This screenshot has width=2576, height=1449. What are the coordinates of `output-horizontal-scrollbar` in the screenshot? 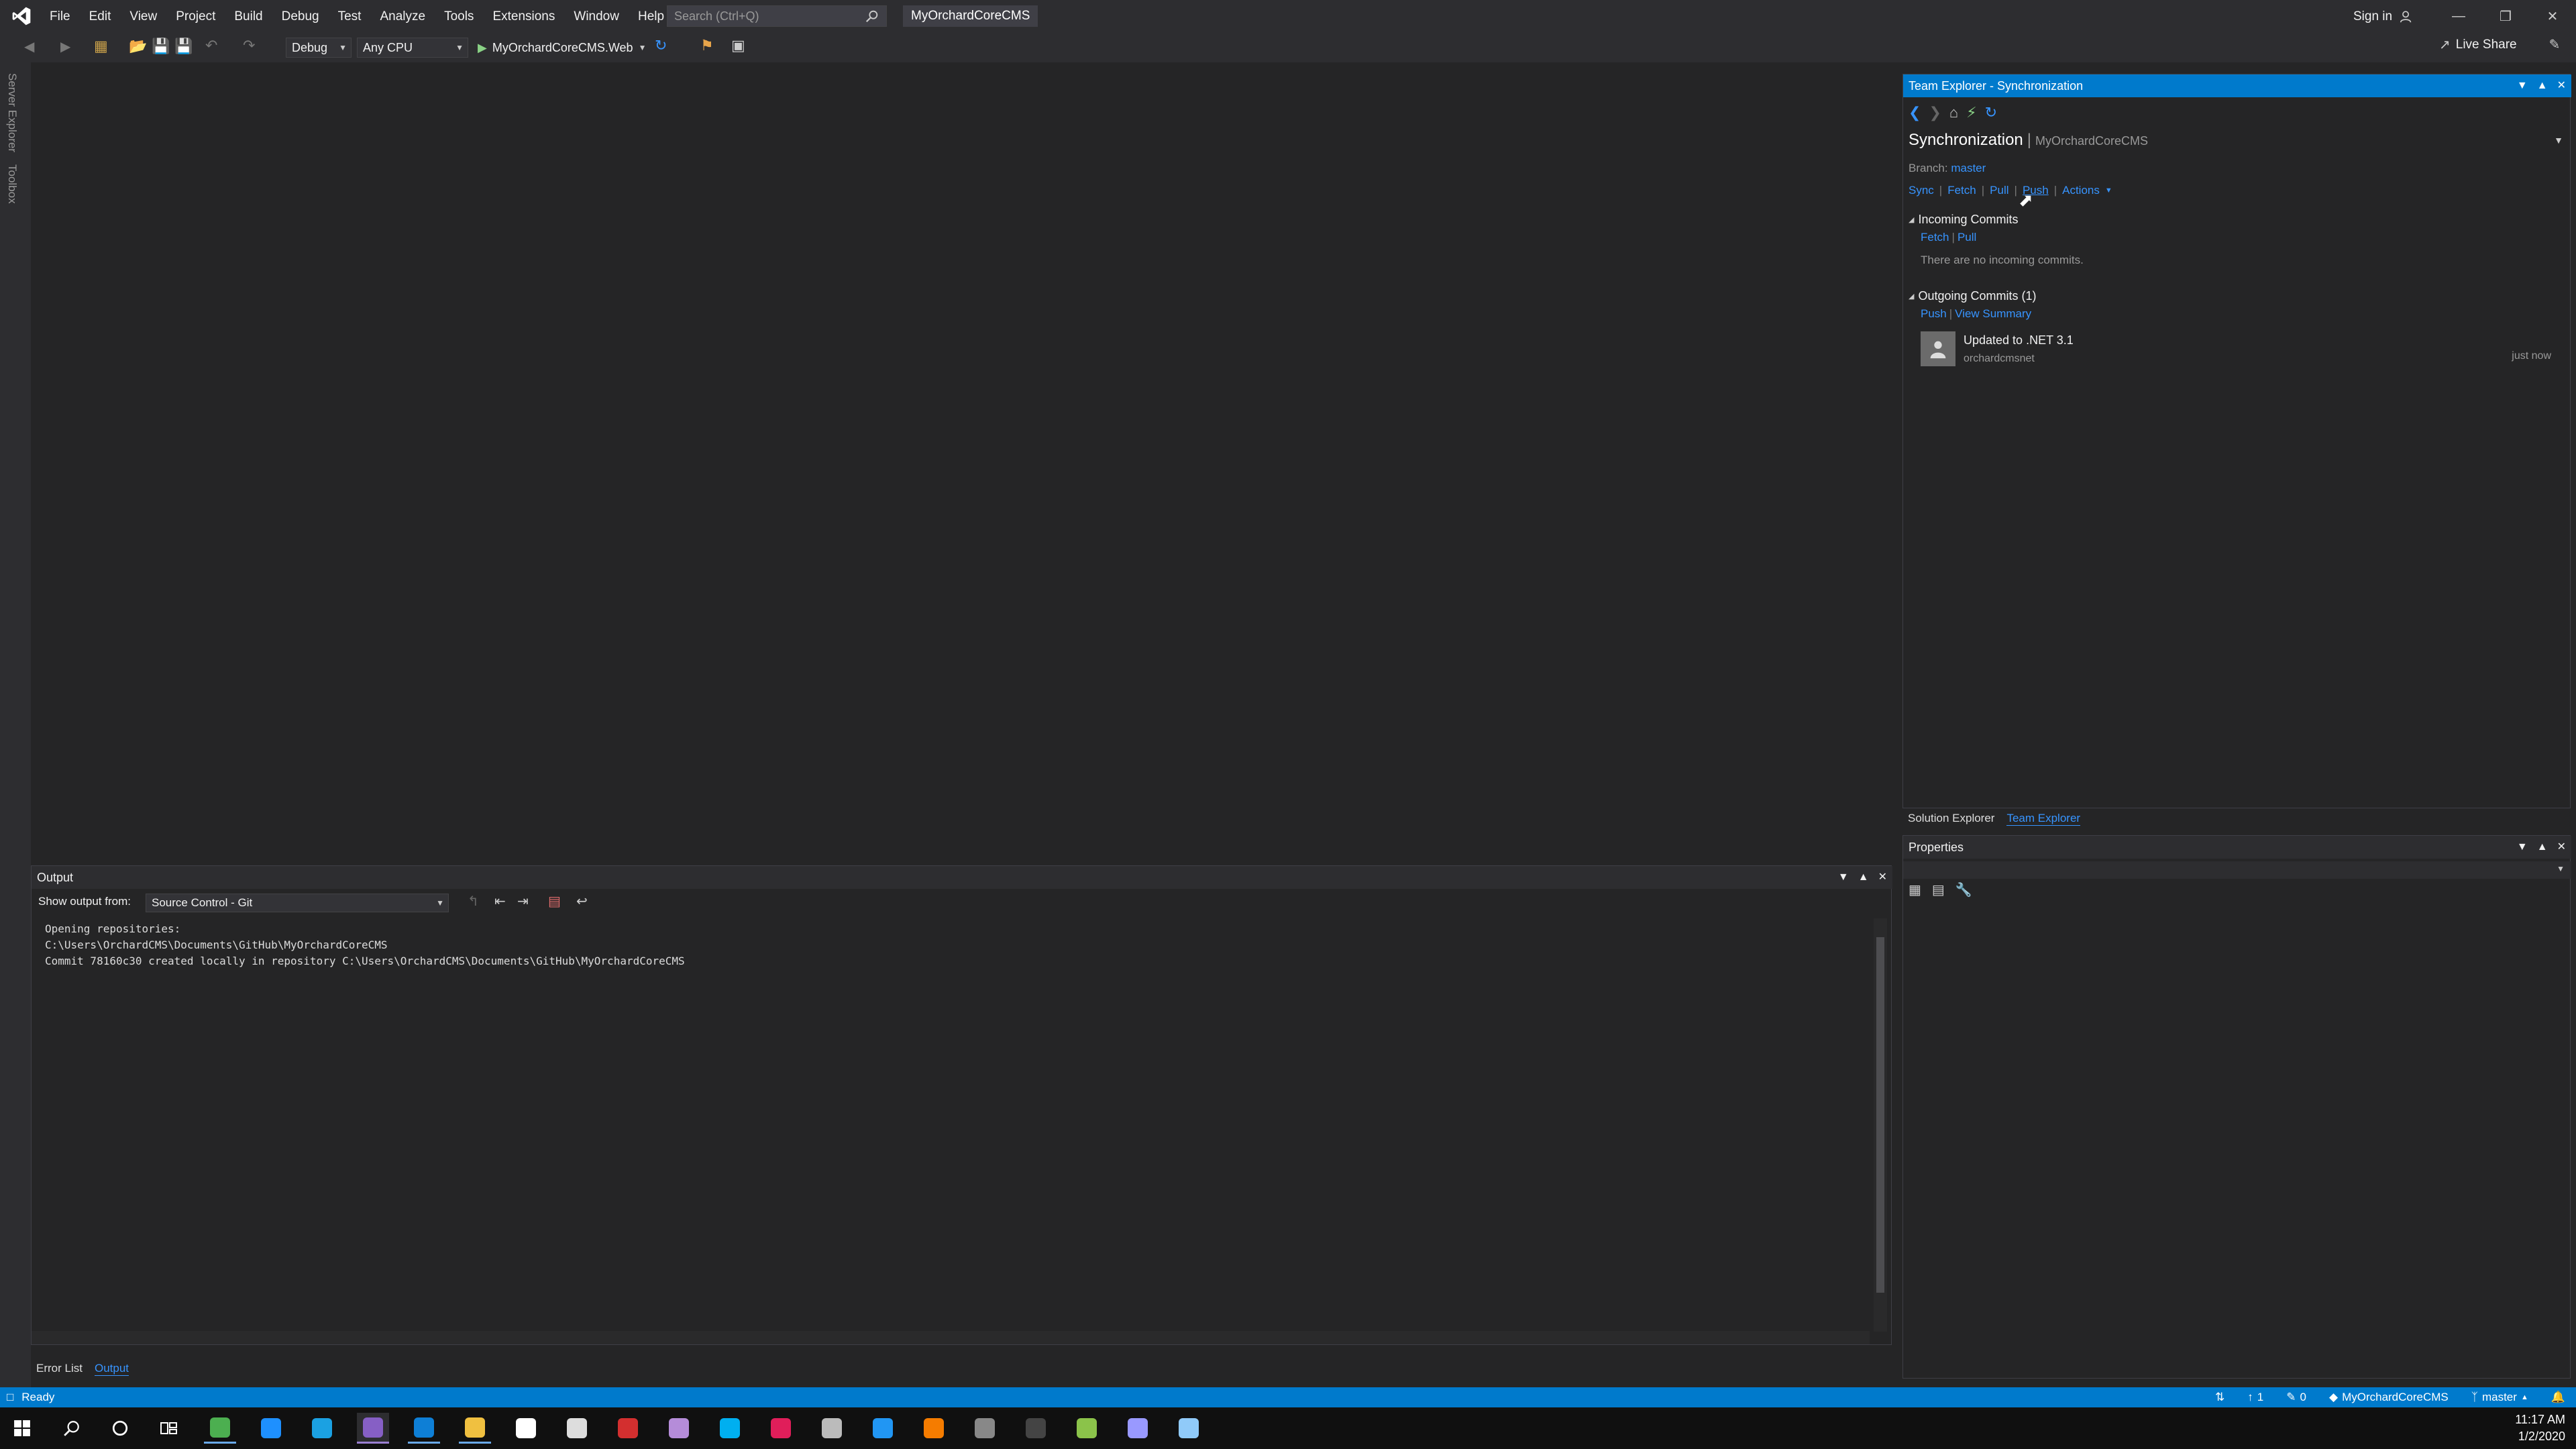 It's located at (951, 1337).